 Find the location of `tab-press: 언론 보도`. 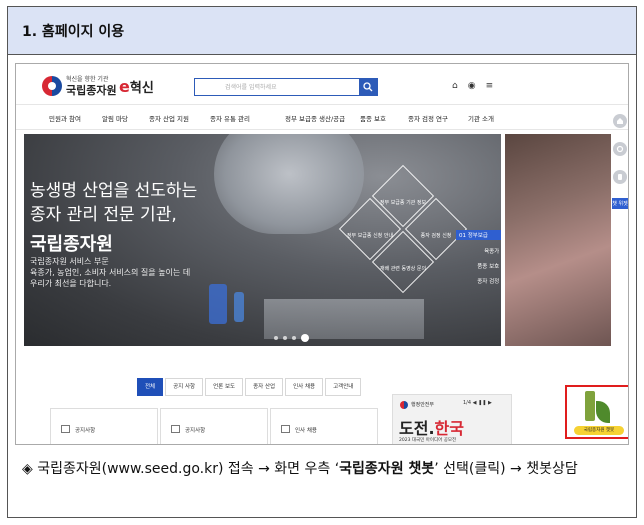

tab-press: 언론 보도 is located at coordinates (224, 387).